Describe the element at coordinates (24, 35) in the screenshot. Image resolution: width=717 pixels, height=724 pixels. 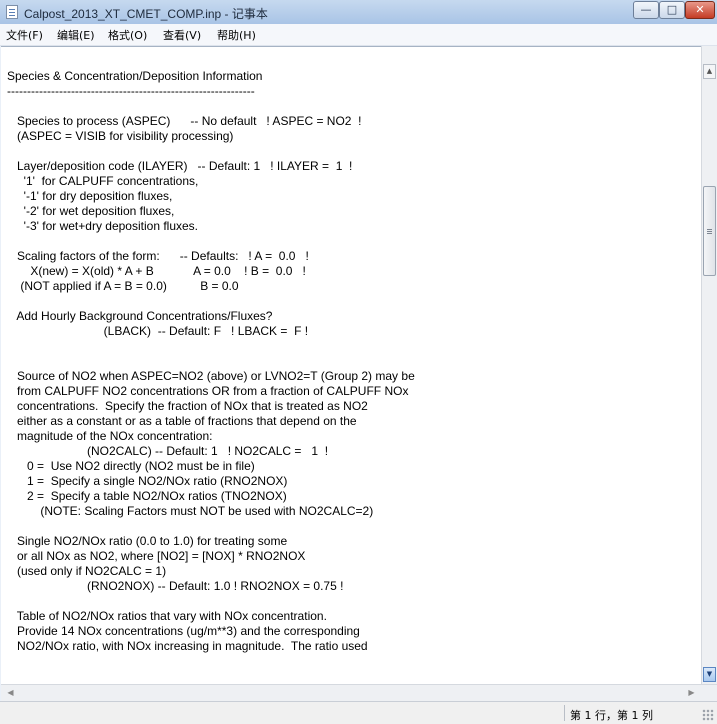
I see `menu-file: 文件(F)` at that location.